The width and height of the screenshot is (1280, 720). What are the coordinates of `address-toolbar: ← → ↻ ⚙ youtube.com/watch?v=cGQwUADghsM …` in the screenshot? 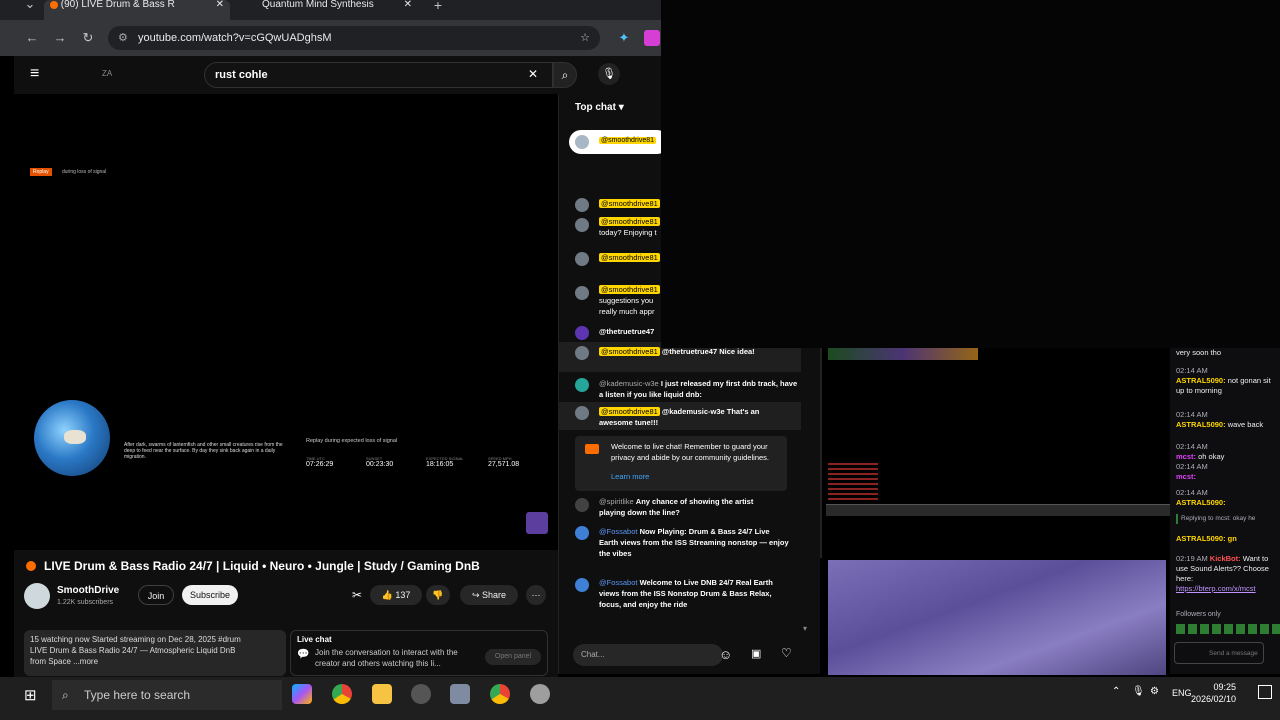 It's located at (330, 38).